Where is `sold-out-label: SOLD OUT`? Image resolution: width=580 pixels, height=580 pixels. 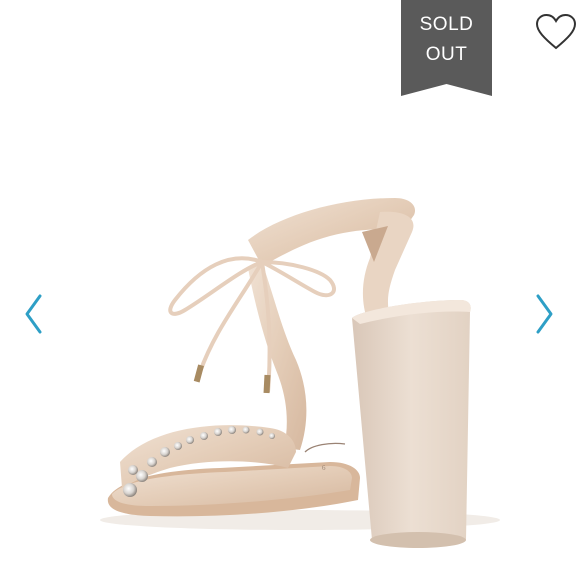
sold-out-label: SOLD OUT is located at coordinates (446, 40).